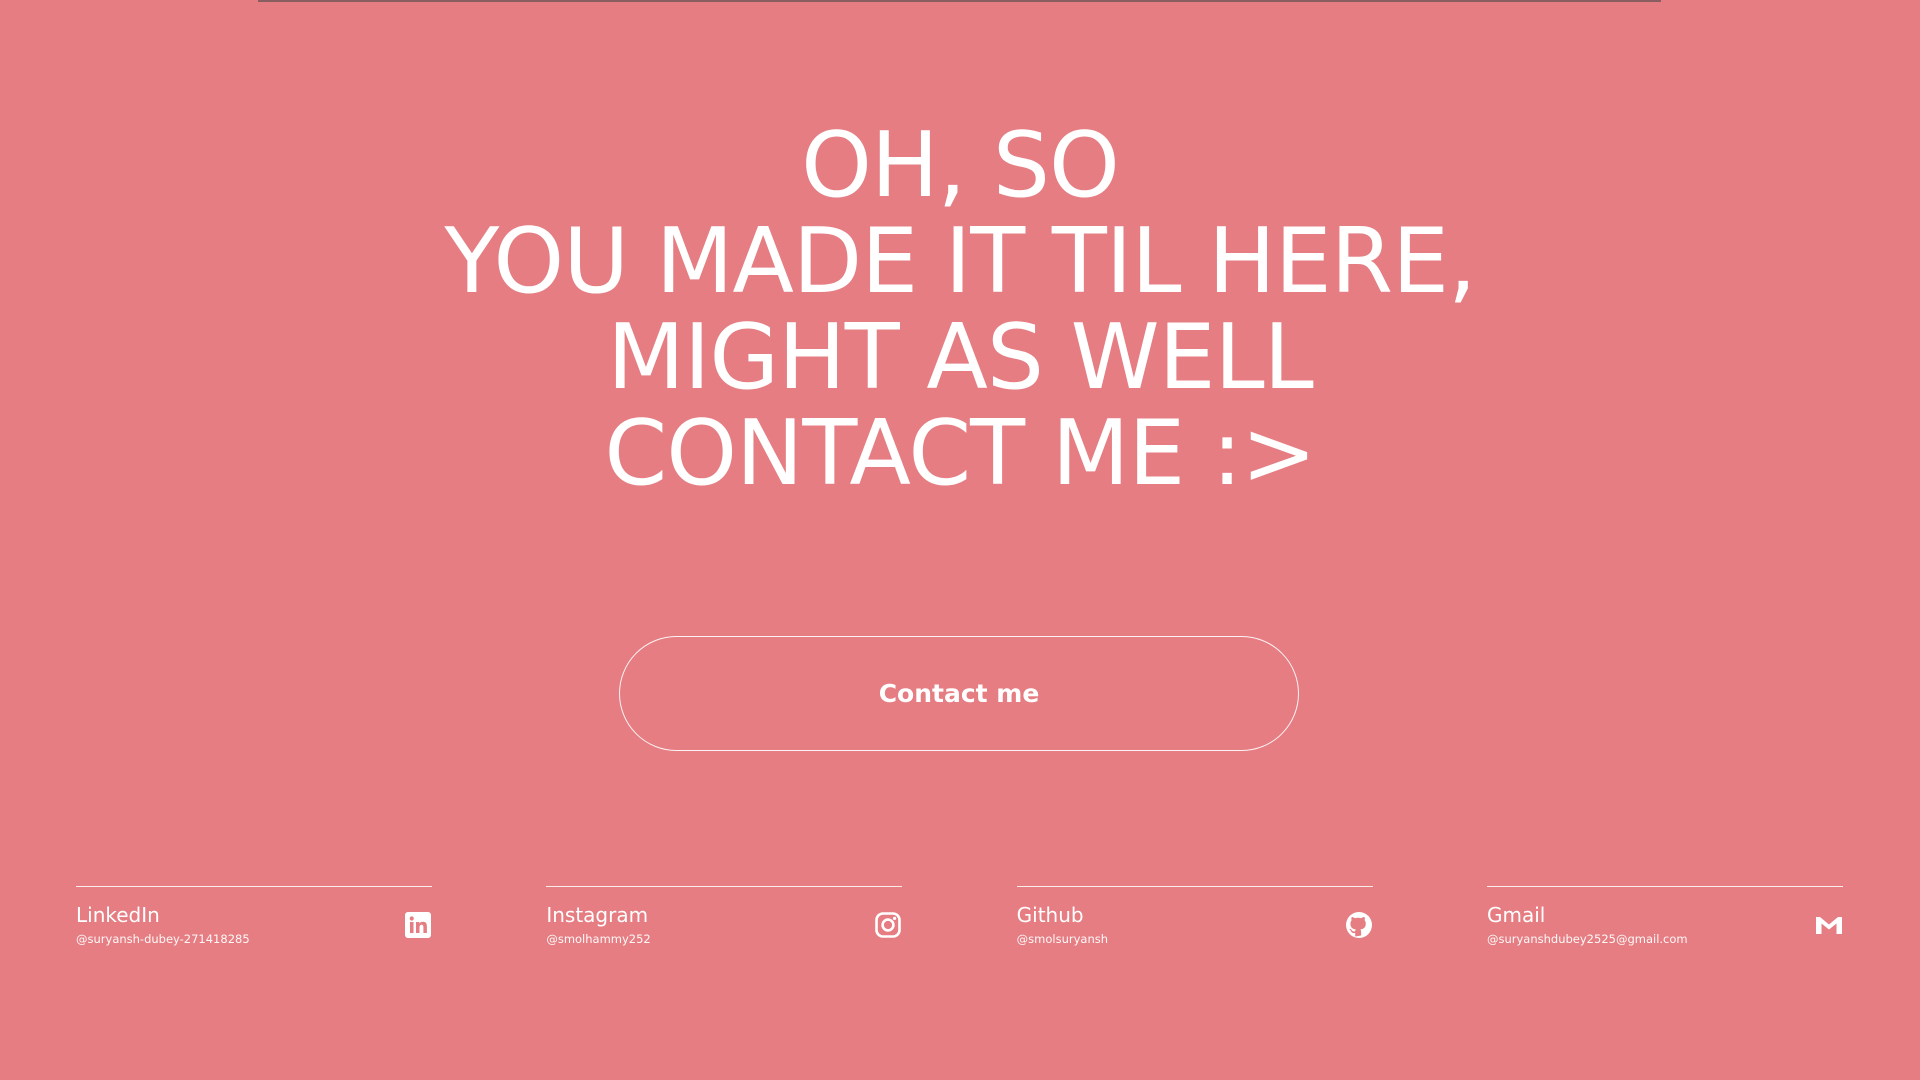 Image resolution: width=1920 pixels, height=1080 pixels. What do you see at coordinates (254, 916) in the screenshot?
I see `social-link-linkedin: LinkedIn @suryansh-dubey-271418285` at bounding box center [254, 916].